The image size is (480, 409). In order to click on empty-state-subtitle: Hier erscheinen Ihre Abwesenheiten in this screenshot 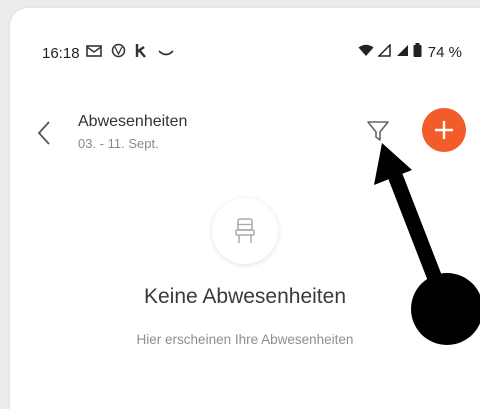, I will do `click(245, 339)`.